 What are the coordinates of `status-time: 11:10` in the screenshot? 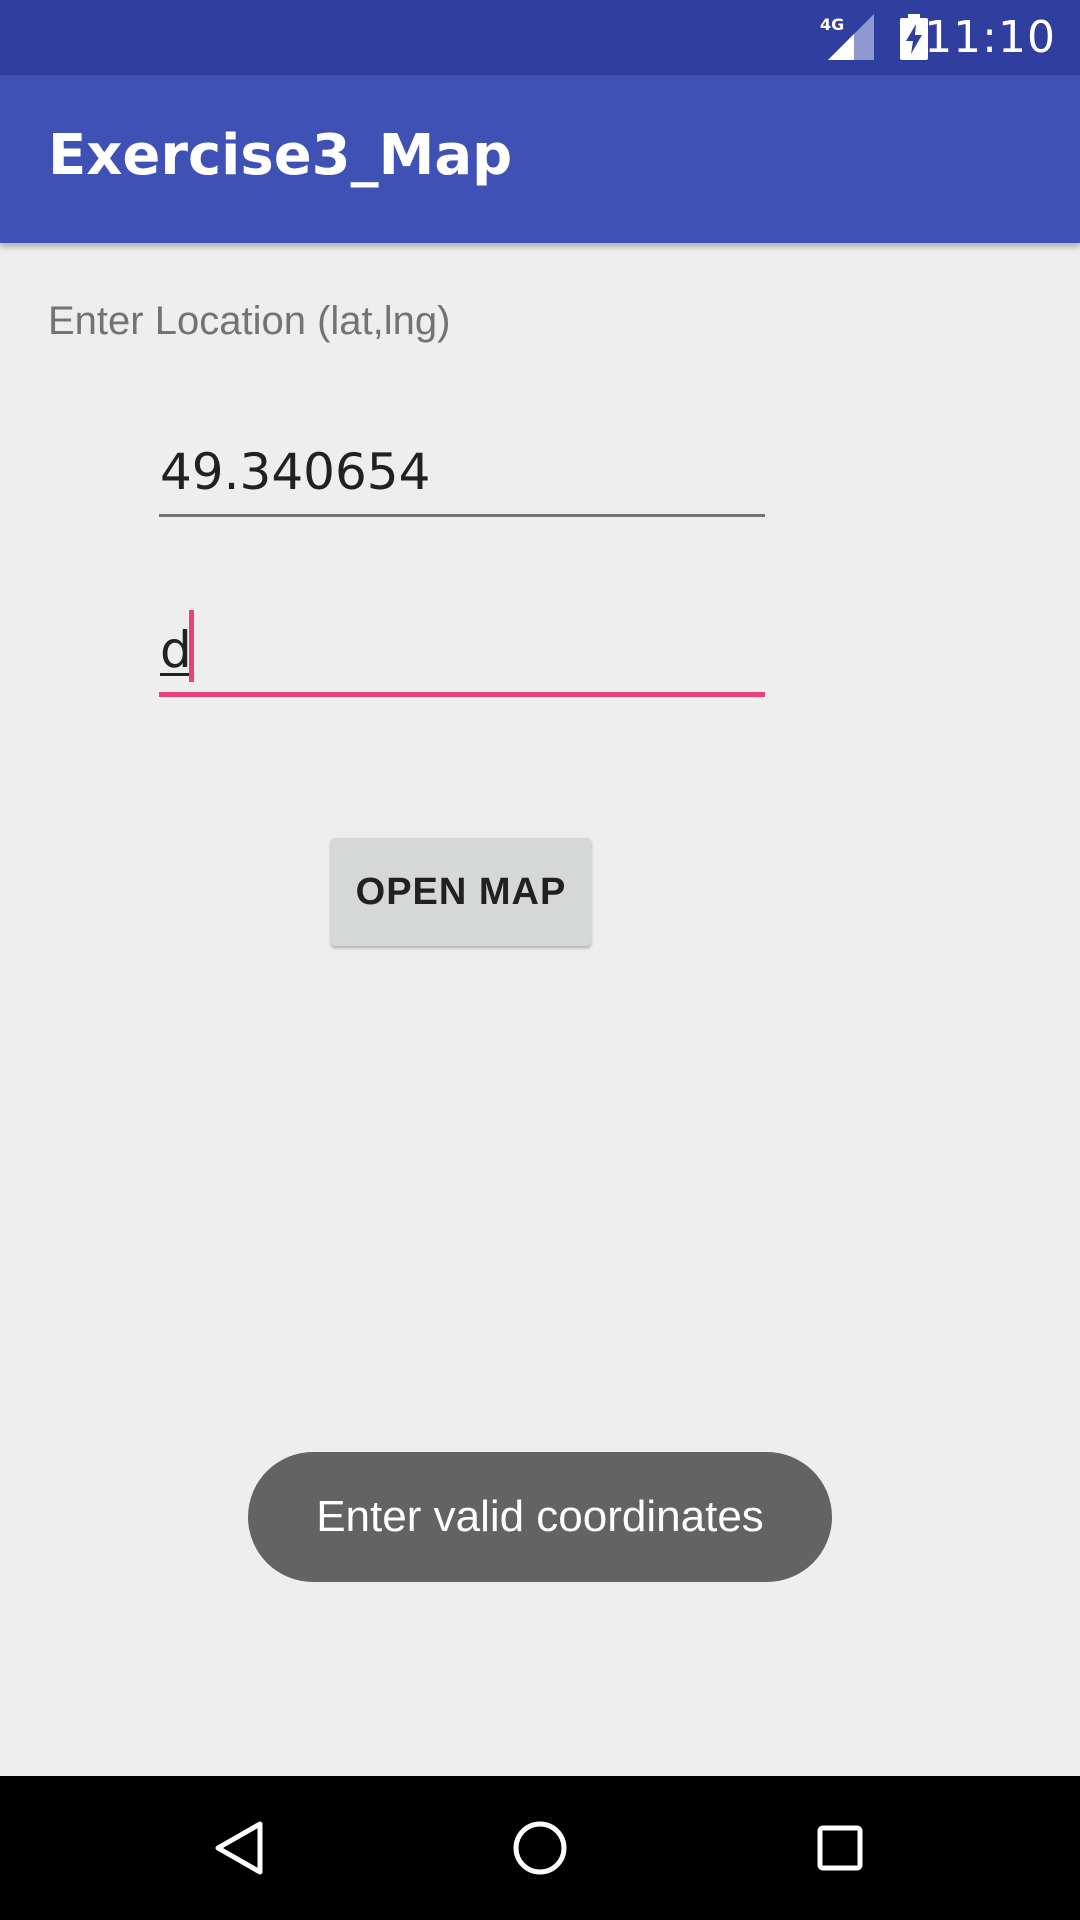 It's located at (990, 37).